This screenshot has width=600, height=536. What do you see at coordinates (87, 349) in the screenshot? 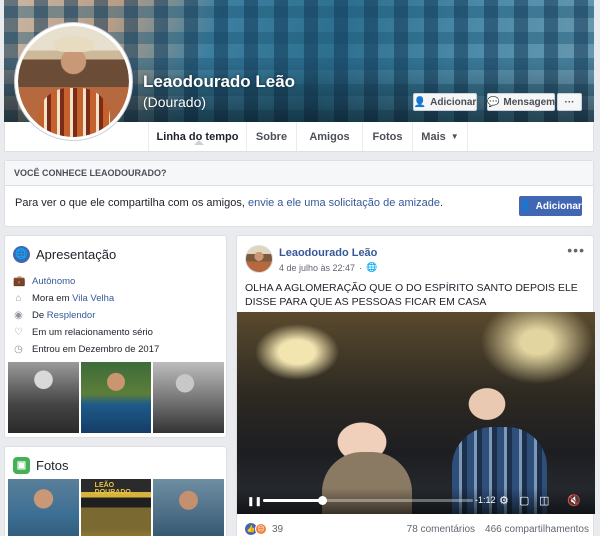
I see `intro-row-joined: ◷ Entrou em Dezembro de 2017` at bounding box center [87, 349].